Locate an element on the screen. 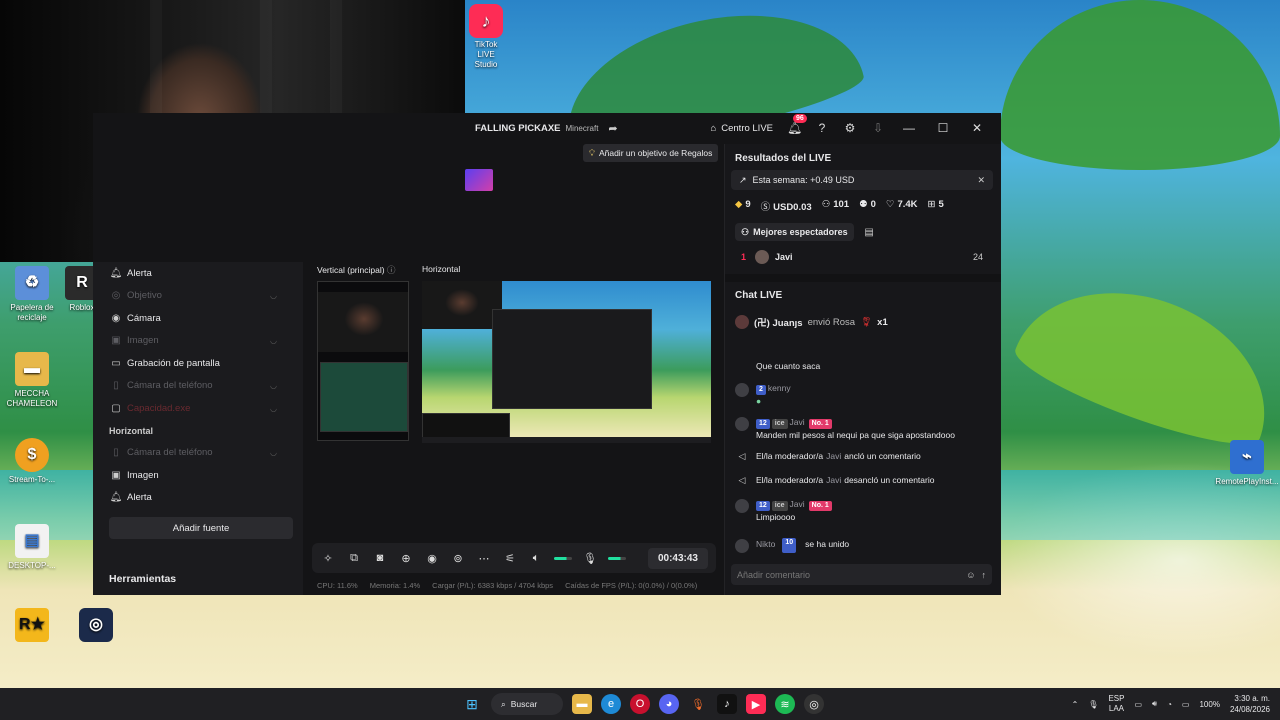 This screenshot has width=1280, height=720. windows-start-icon: ⊞ is located at coordinates (472, 704).